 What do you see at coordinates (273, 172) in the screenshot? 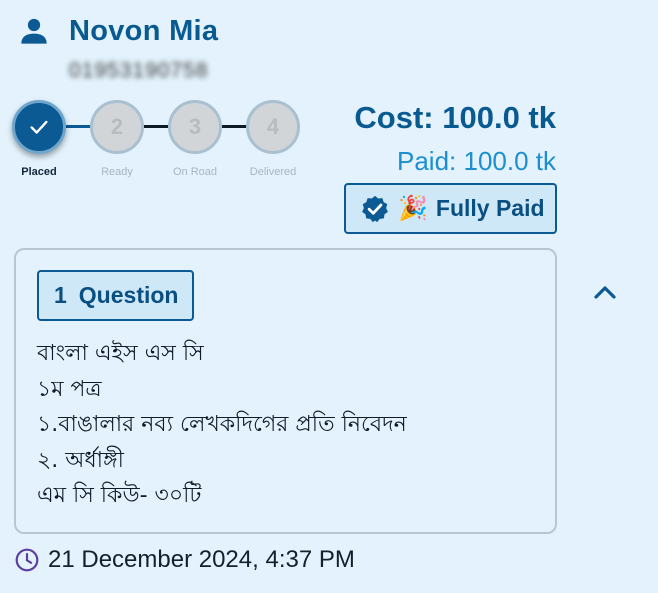
I see `step-label-delivered: Delivered` at bounding box center [273, 172].